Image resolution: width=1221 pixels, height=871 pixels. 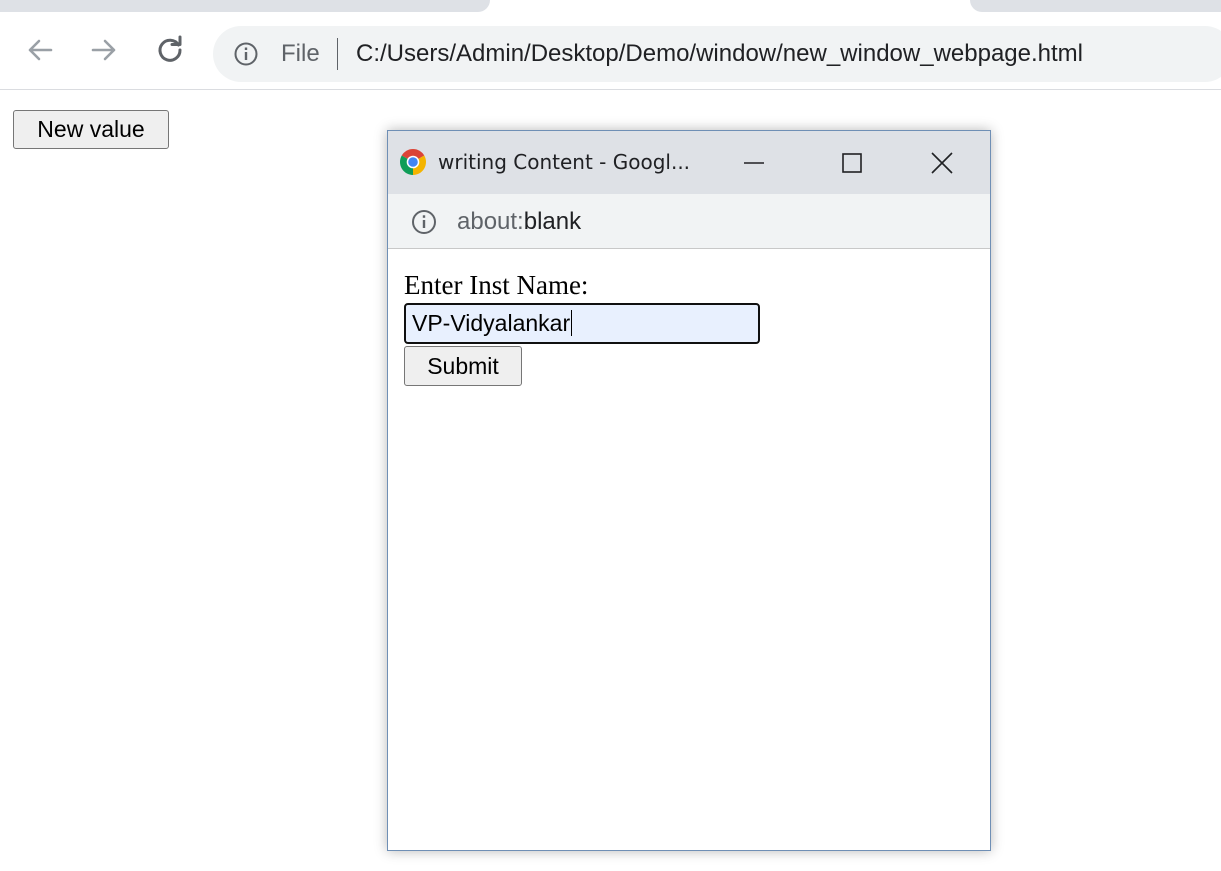 What do you see at coordinates (463, 366) in the screenshot?
I see `submit-button: Submit` at bounding box center [463, 366].